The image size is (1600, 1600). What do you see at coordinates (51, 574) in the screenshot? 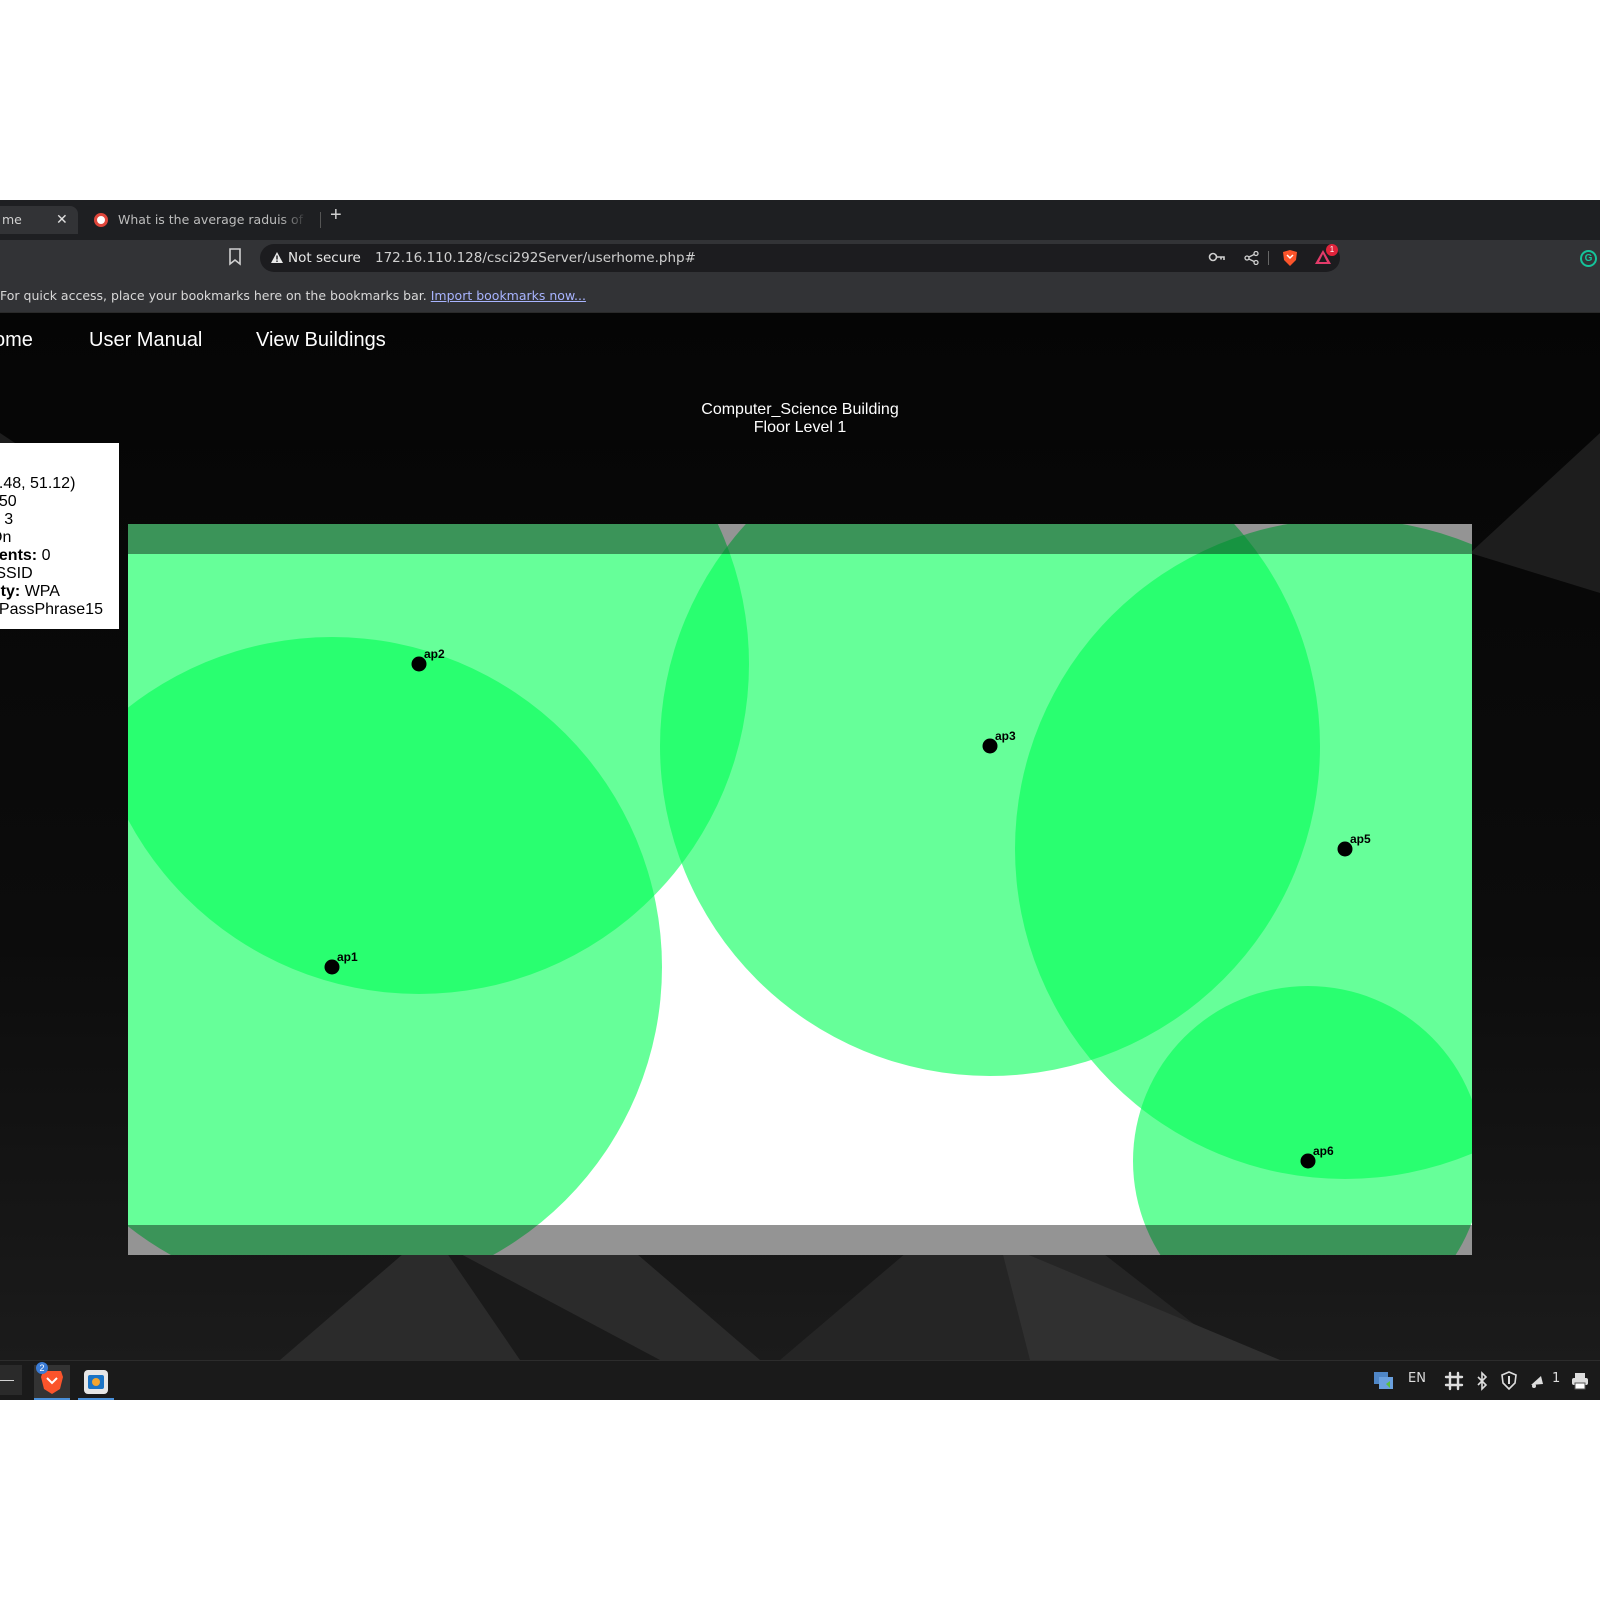
I see `info-ssid: -SSID` at bounding box center [51, 574].